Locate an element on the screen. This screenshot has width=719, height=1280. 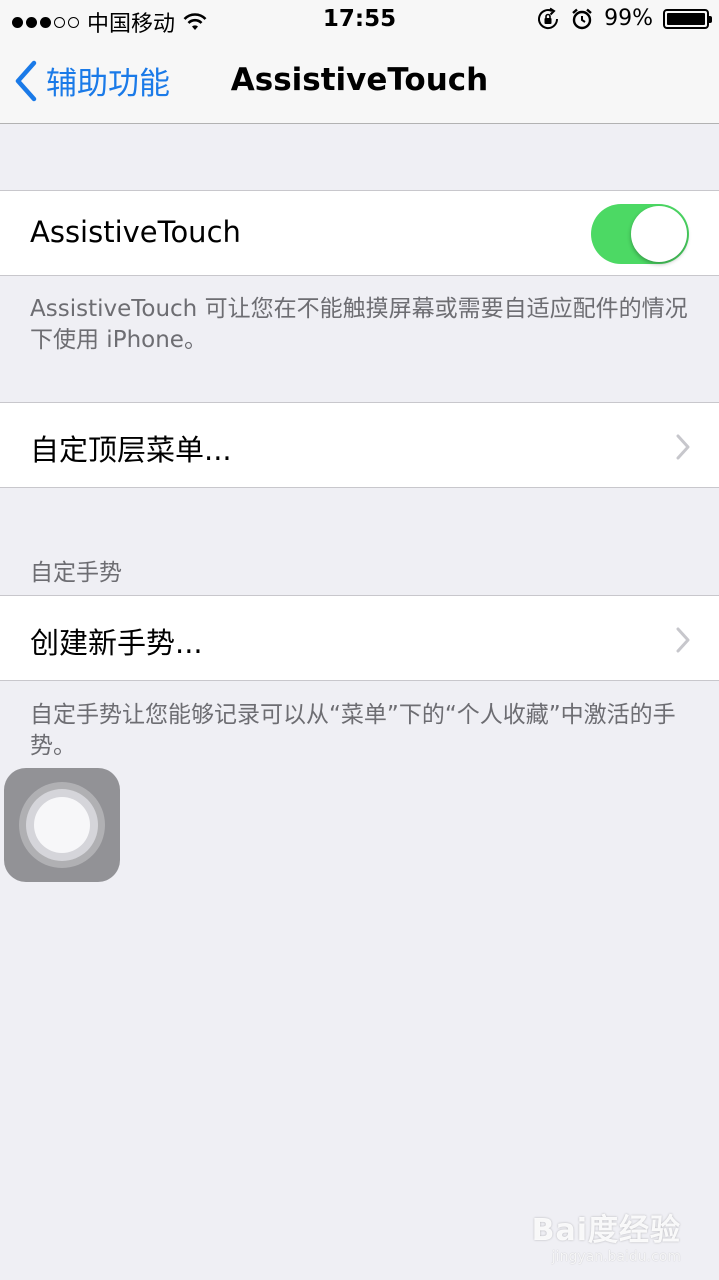
assistivetouch-floating-button is located at coordinates (62, 825).